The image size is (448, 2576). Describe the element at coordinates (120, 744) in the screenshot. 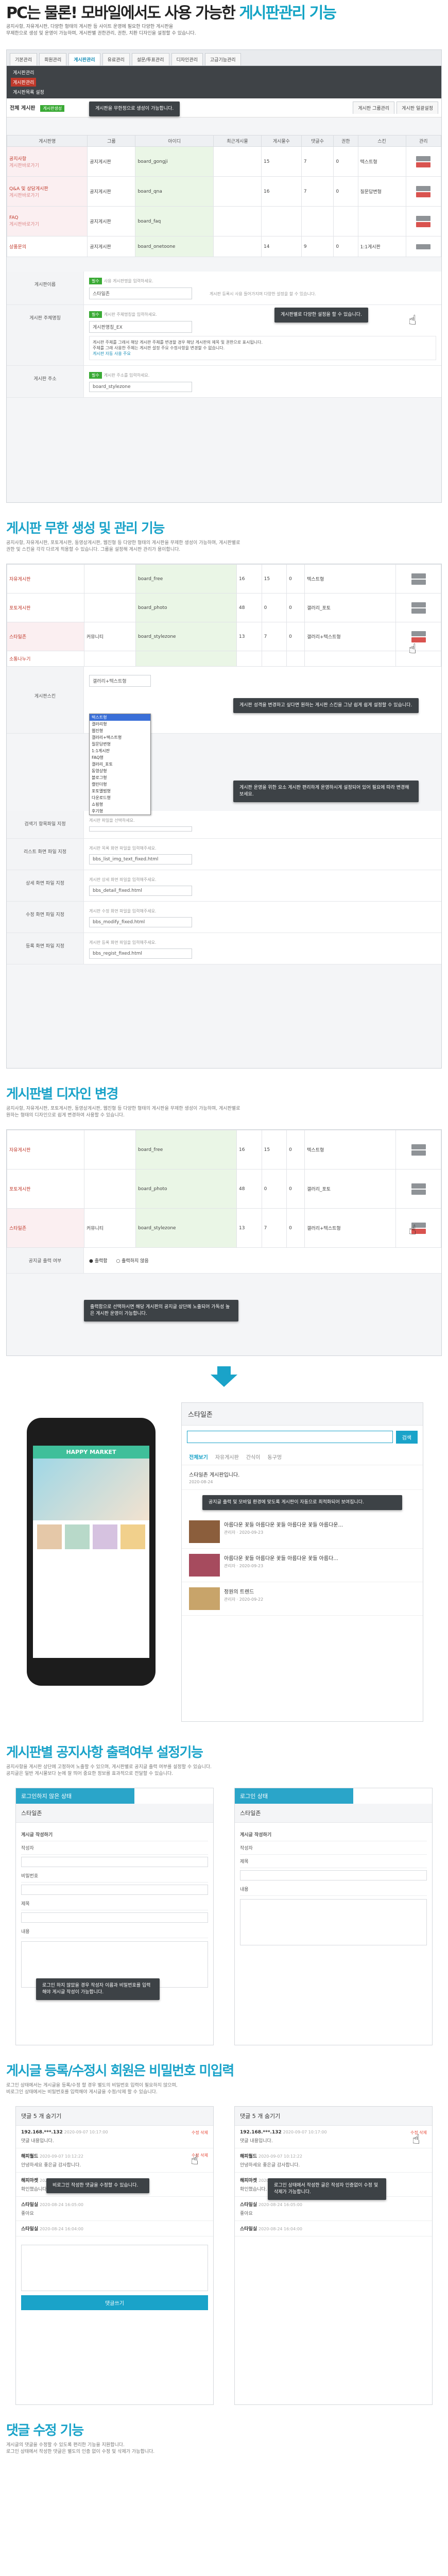

I see `skin-option: 질문답변형` at that location.